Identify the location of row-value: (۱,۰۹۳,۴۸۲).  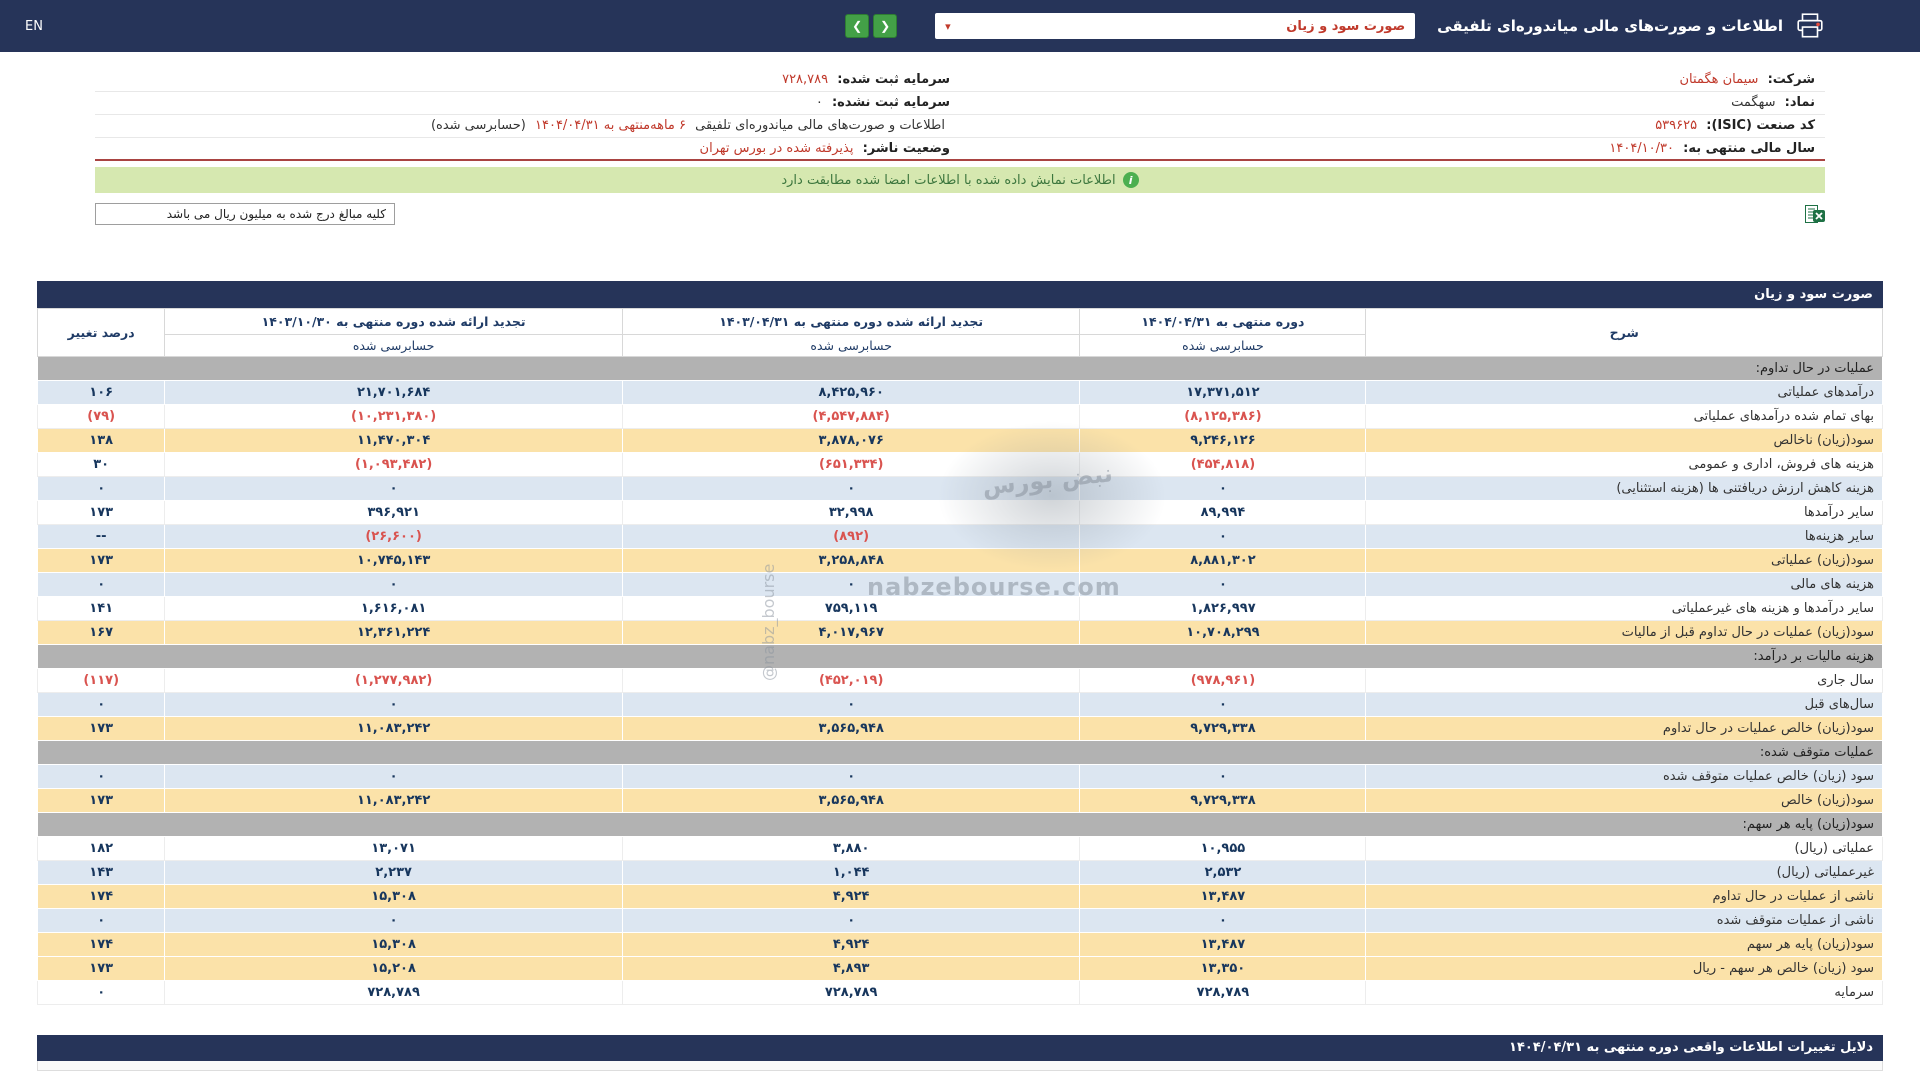
(393, 464).